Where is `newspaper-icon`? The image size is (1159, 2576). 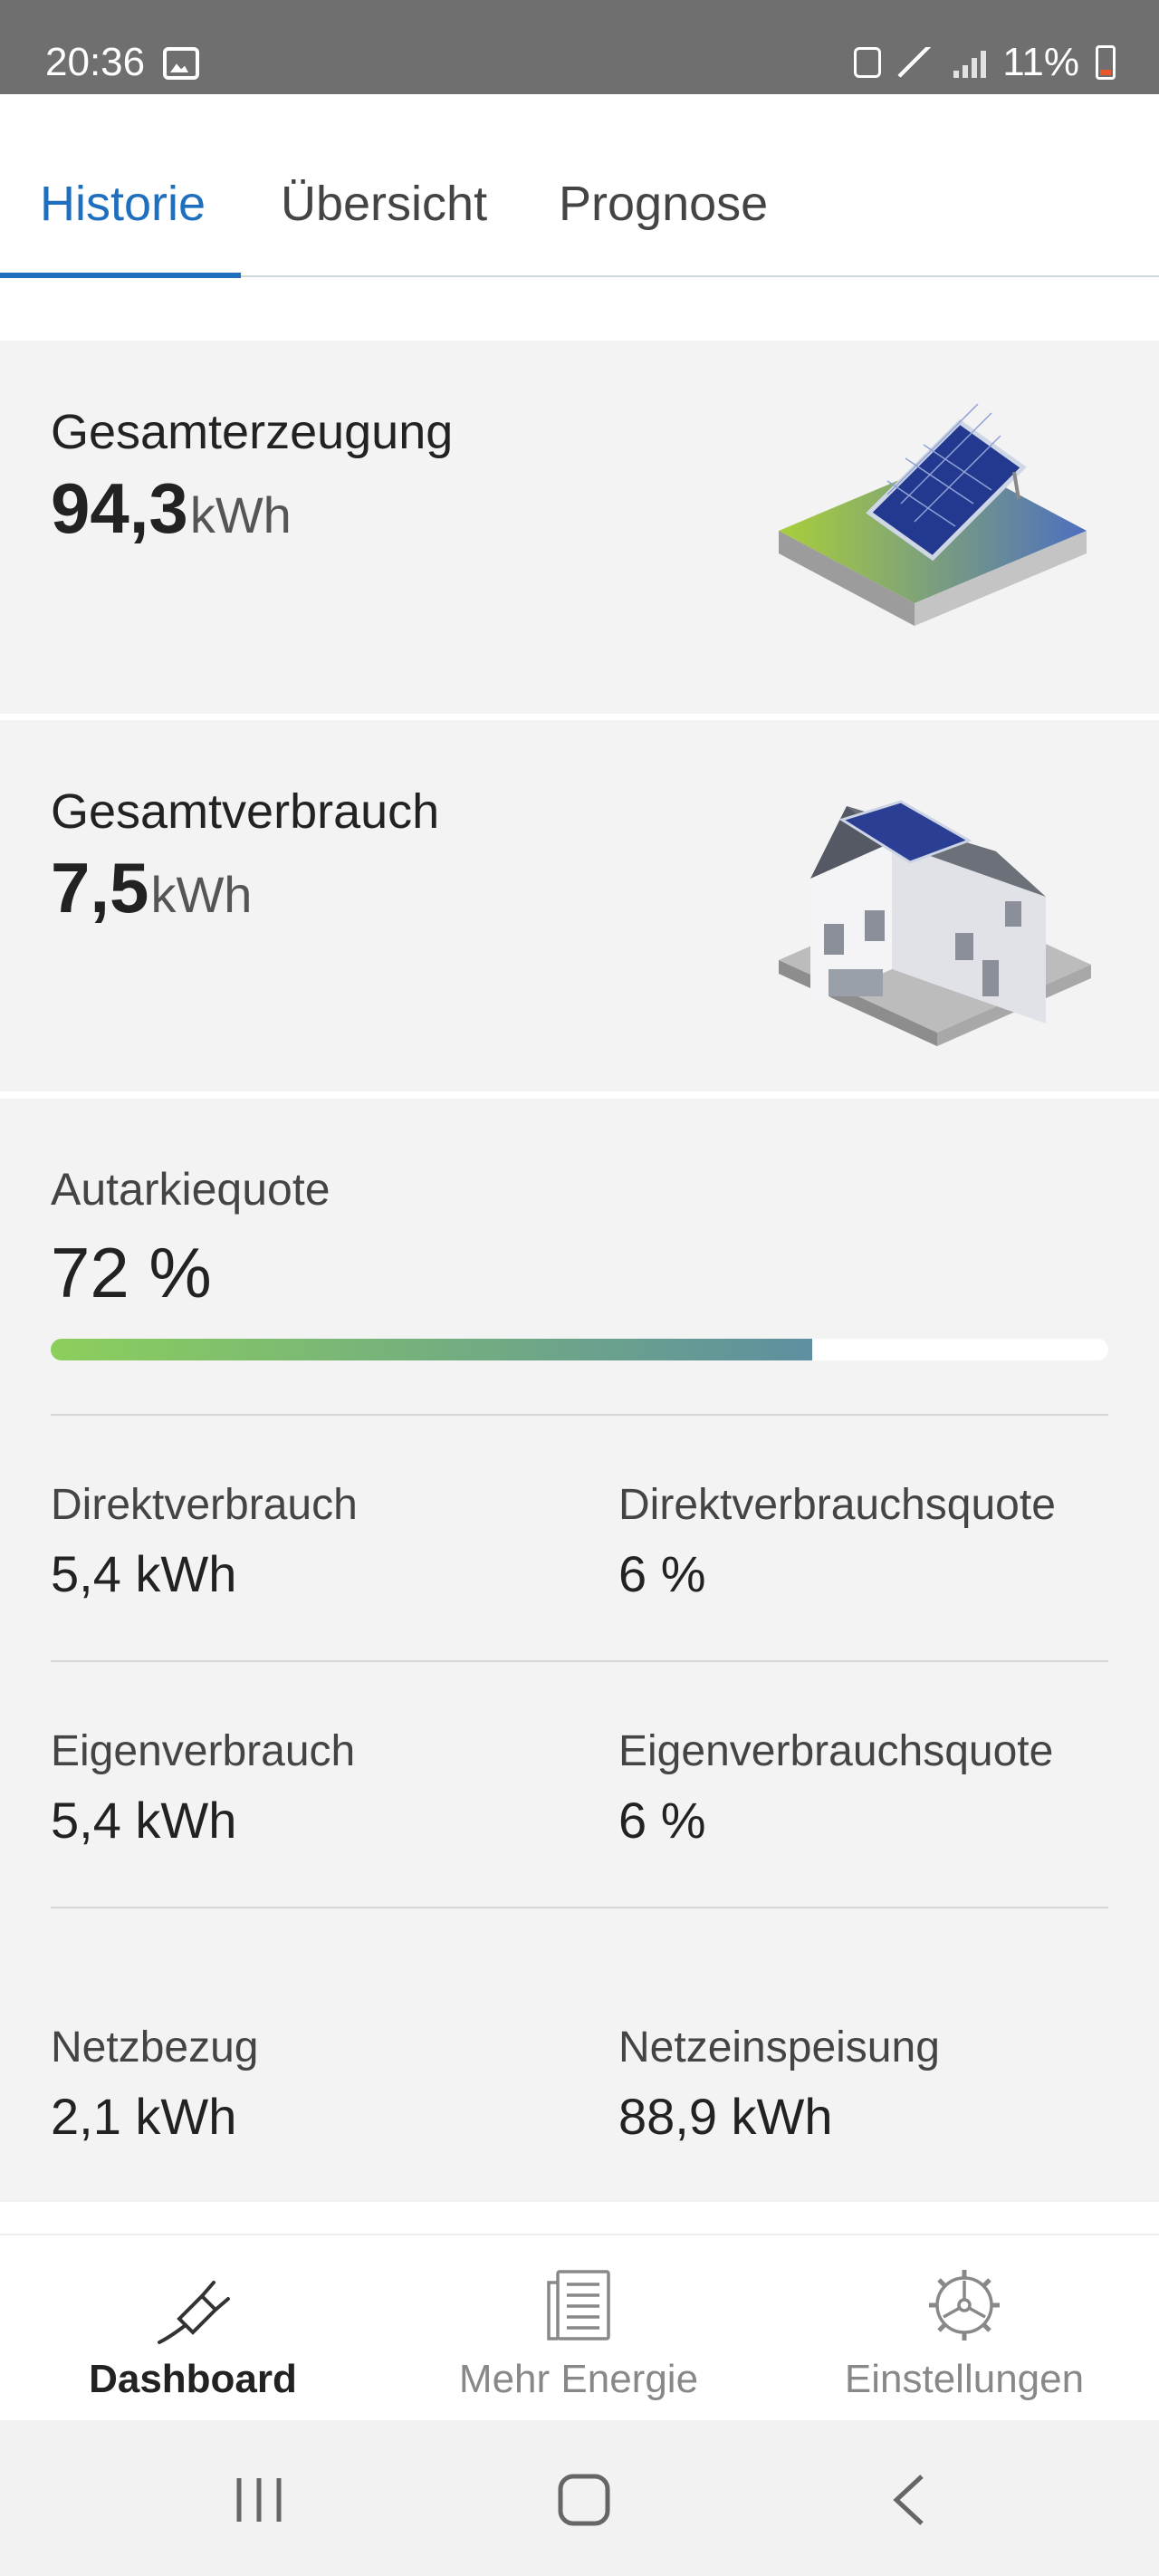 newspaper-icon is located at coordinates (578, 2305).